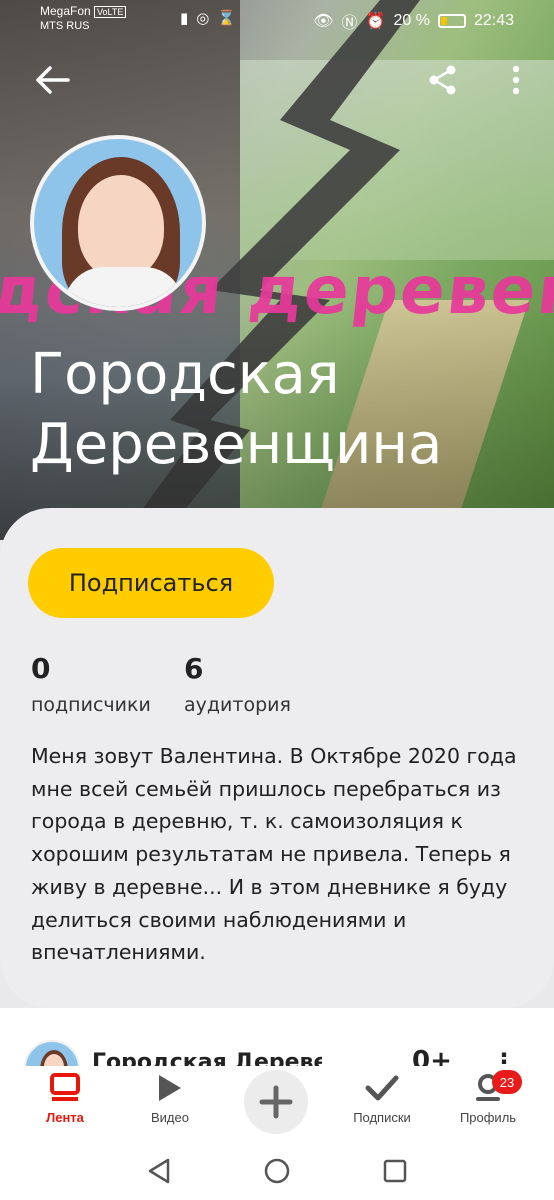  I want to click on profile-notification-badge: 23, so click(507, 1082).